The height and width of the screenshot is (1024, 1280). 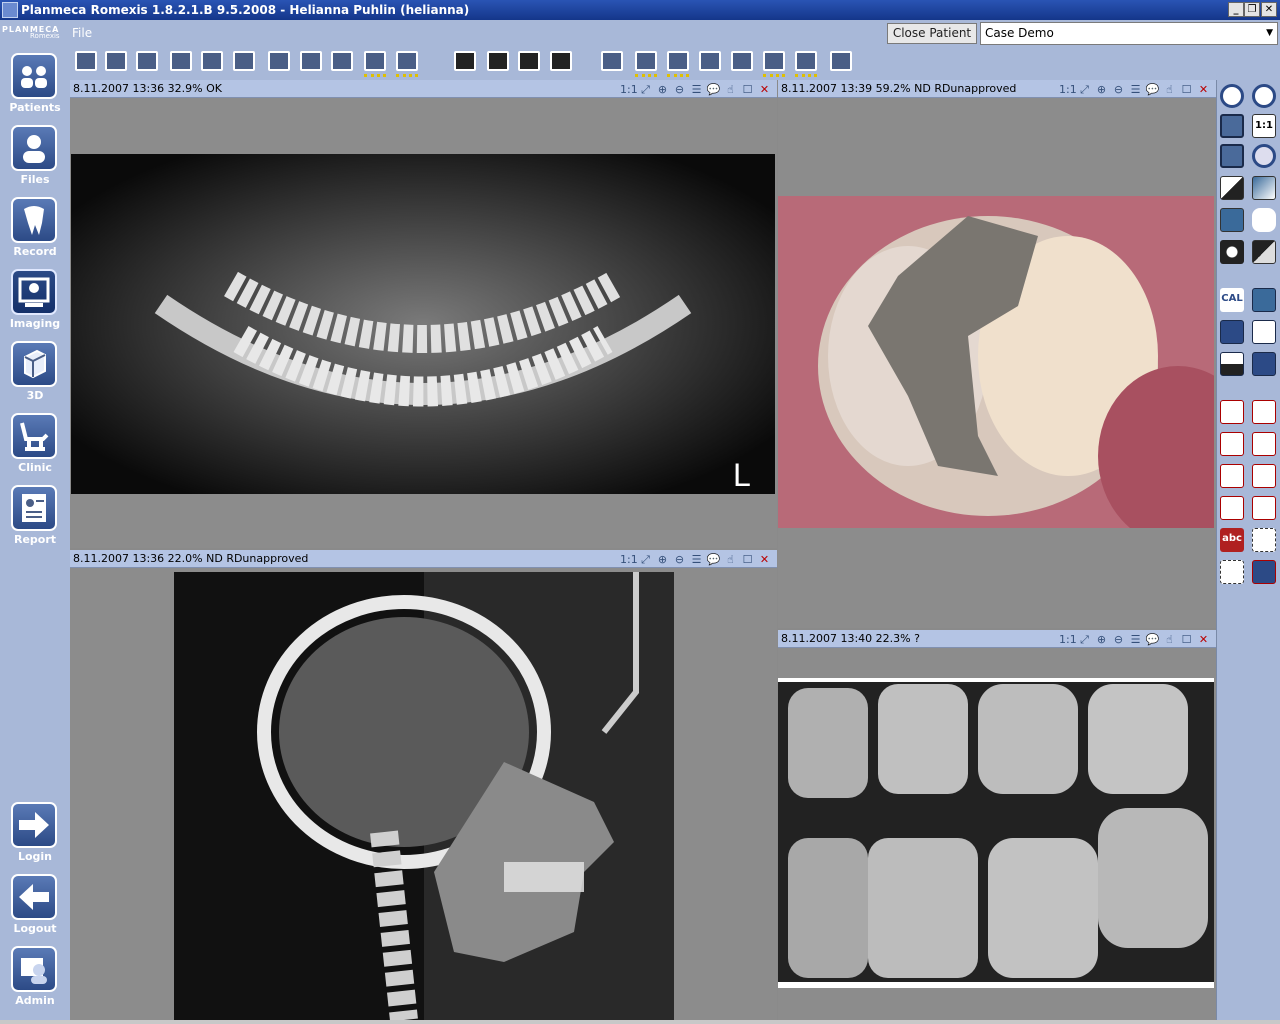 What do you see at coordinates (742, 62) in the screenshot?
I see `print-2-button` at bounding box center [742, 62].